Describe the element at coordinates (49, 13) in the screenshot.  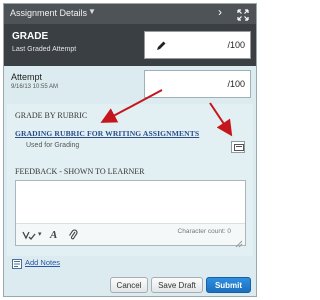
I see `panel-title: Assignment Details` at that location.